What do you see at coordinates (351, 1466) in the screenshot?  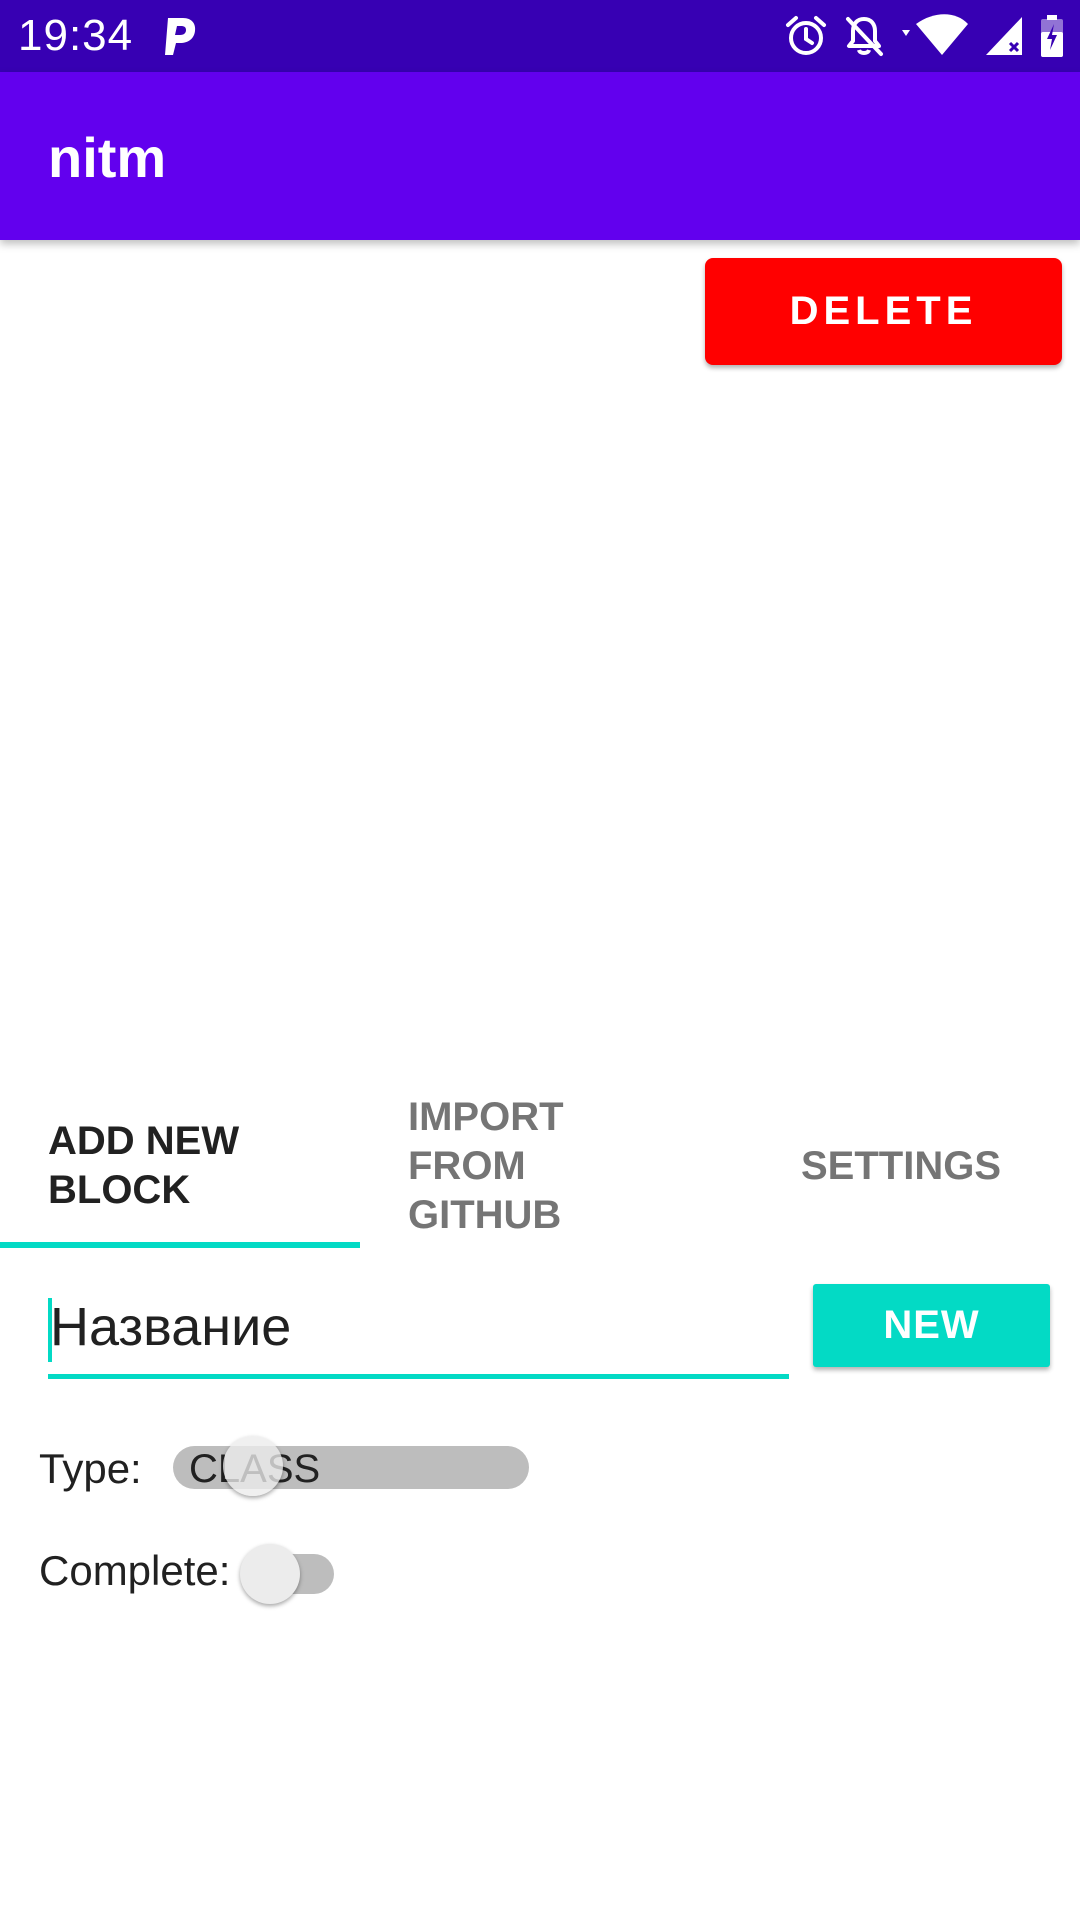 I see `type-switch: CLASS` at bounding box center [351, 1466].